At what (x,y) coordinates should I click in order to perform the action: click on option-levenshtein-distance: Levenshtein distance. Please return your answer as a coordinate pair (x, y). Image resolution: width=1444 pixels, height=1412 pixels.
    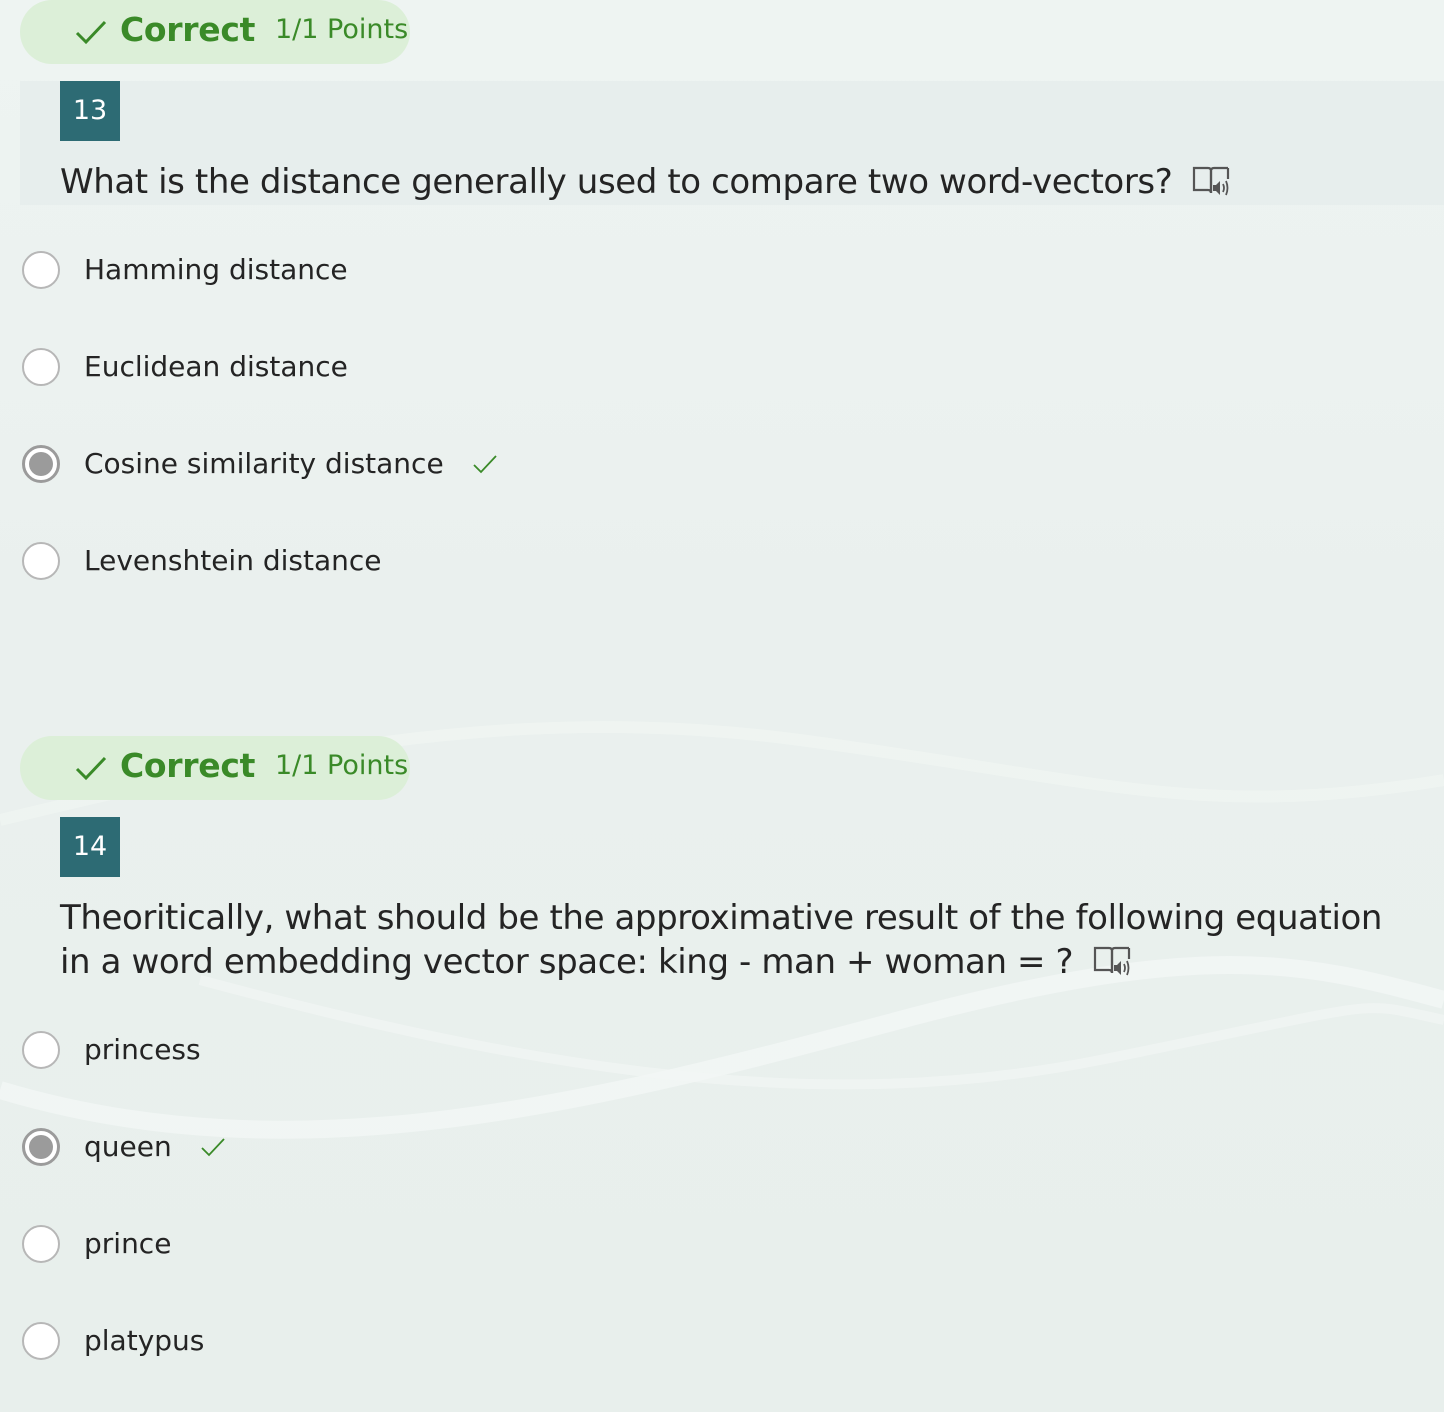
    Looking at the image, I should click on (202, 561).